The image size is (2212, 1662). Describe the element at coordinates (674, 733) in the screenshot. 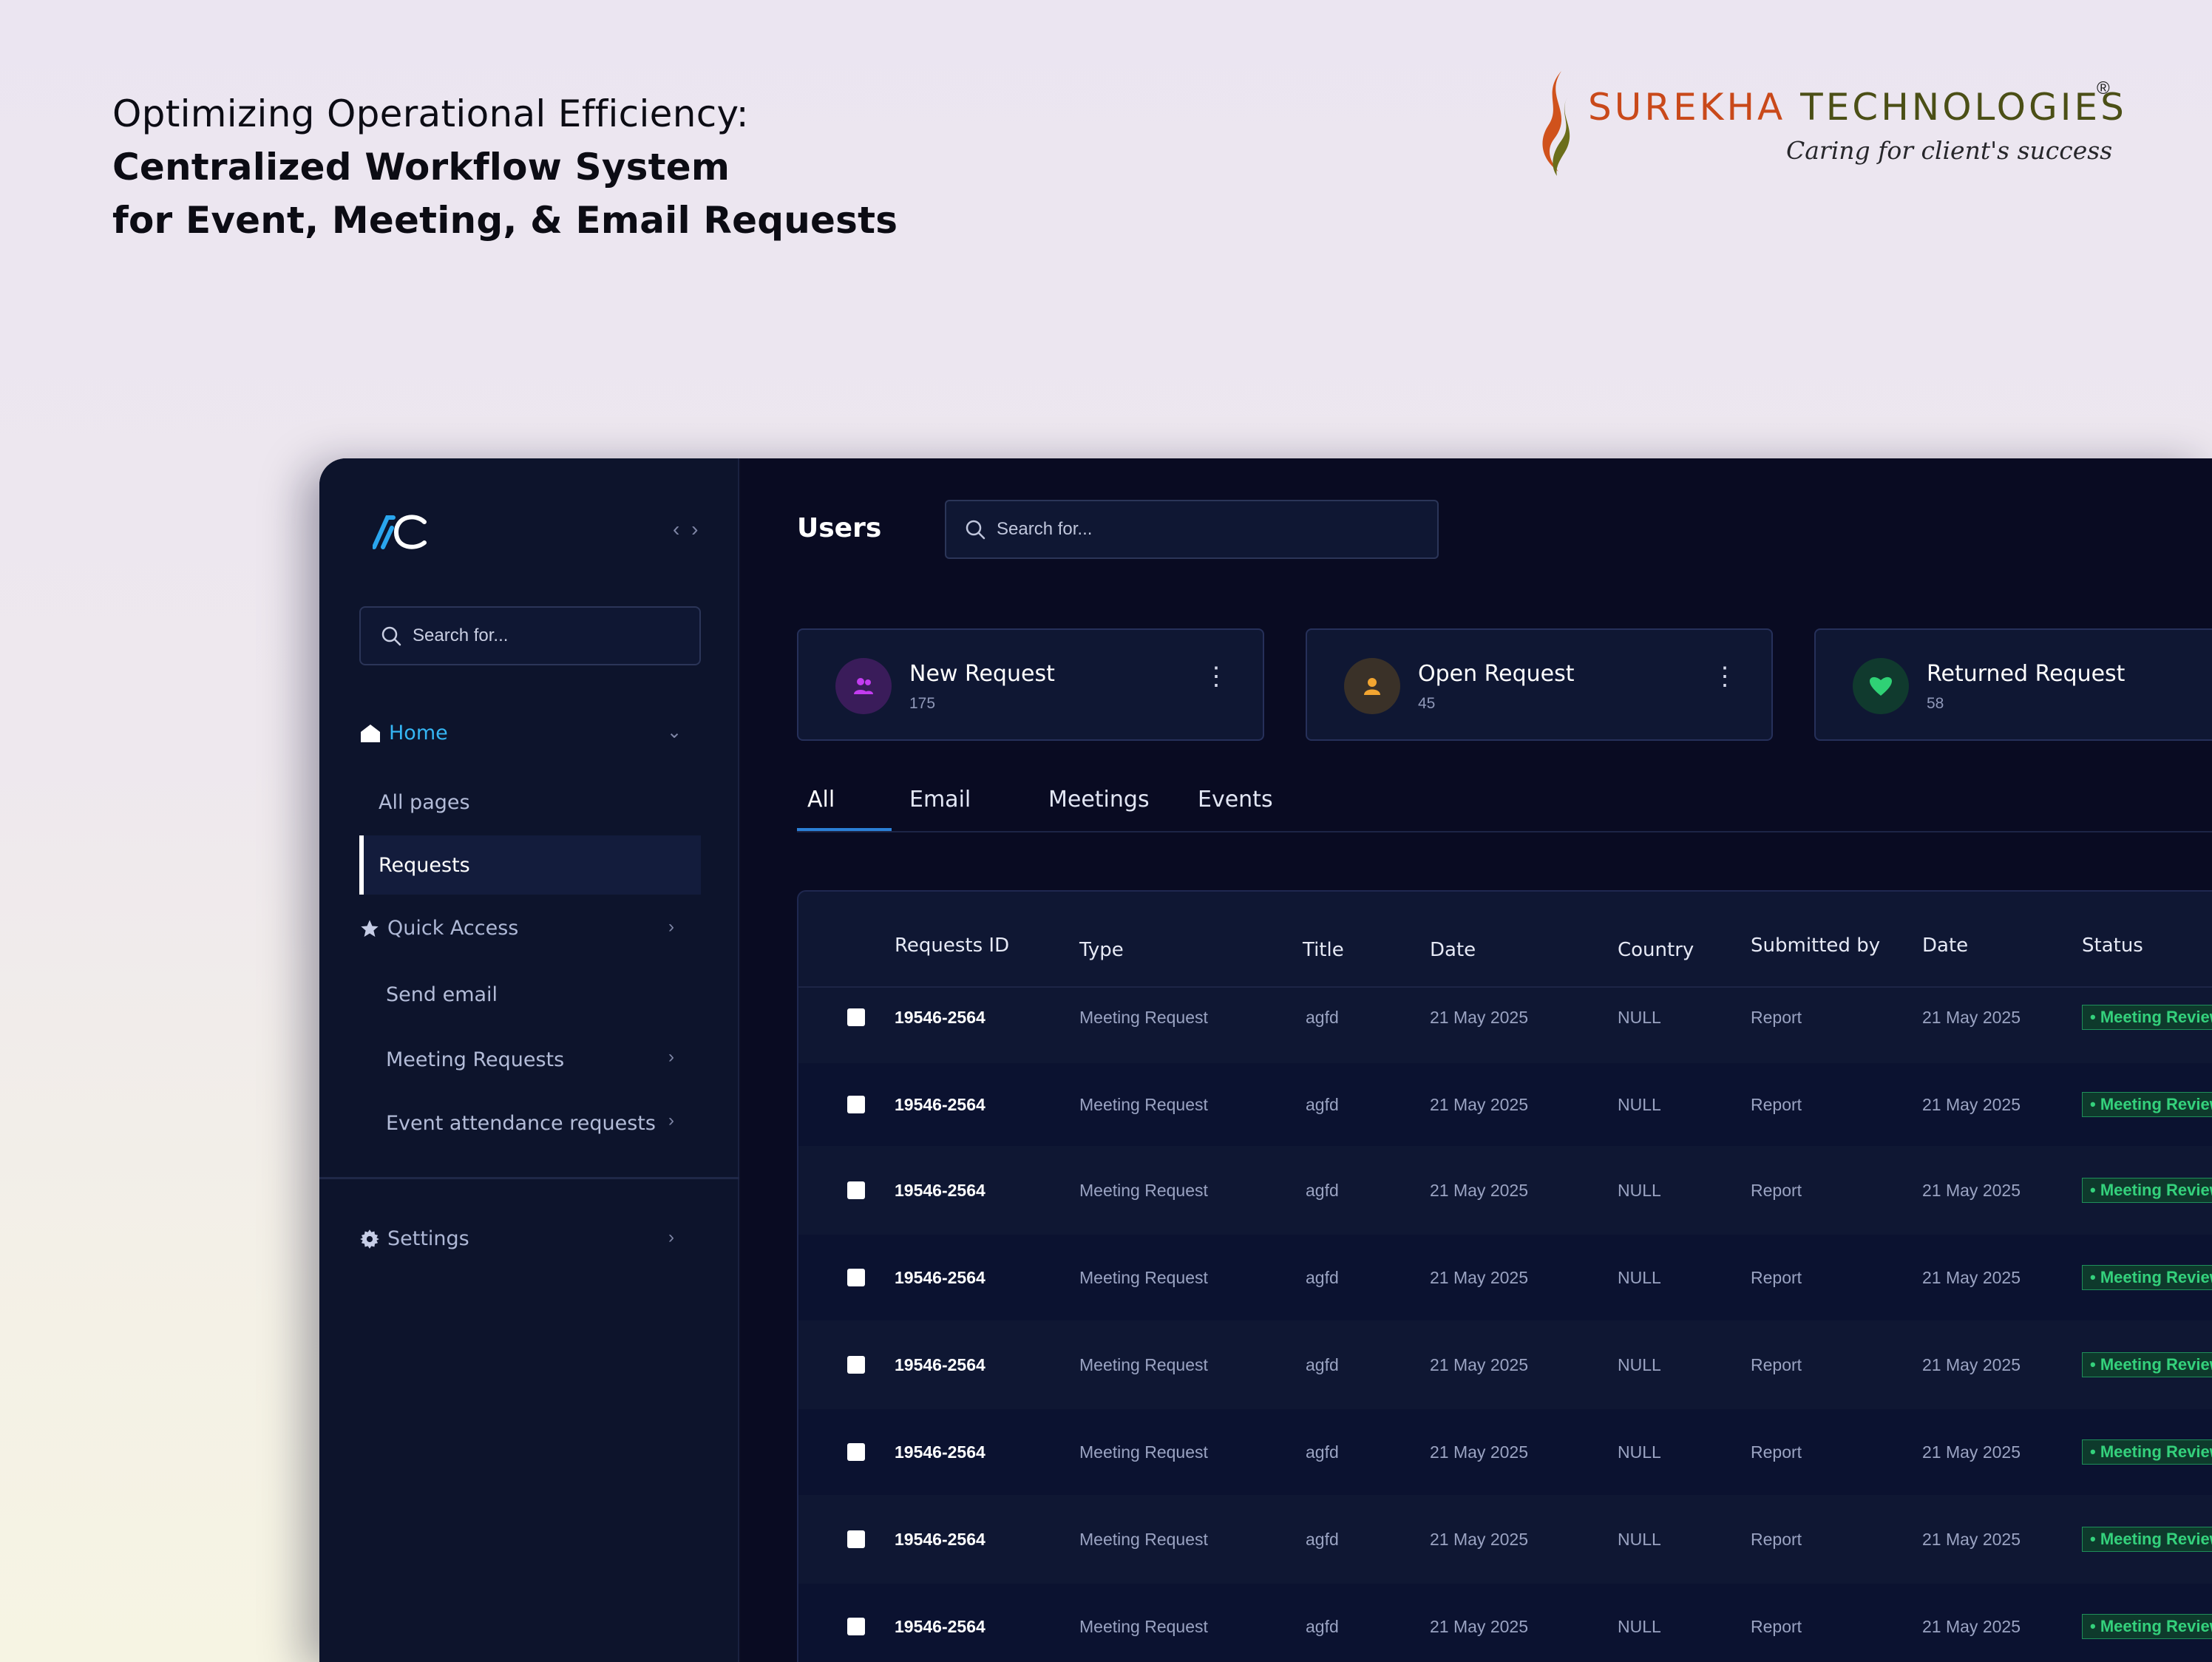

I see `chevron-down-icon: ⌄` at that location.